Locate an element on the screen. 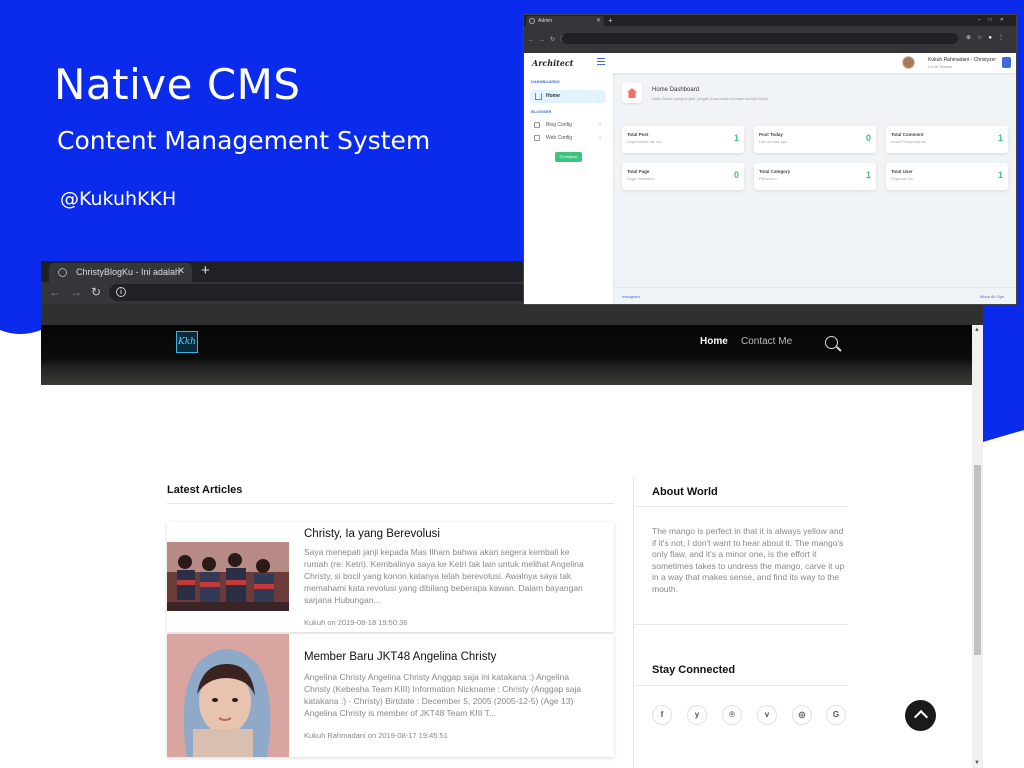  stat-card-post-today: Post Today Hari ini ada apa 0 is located at coordinates (815, 139).